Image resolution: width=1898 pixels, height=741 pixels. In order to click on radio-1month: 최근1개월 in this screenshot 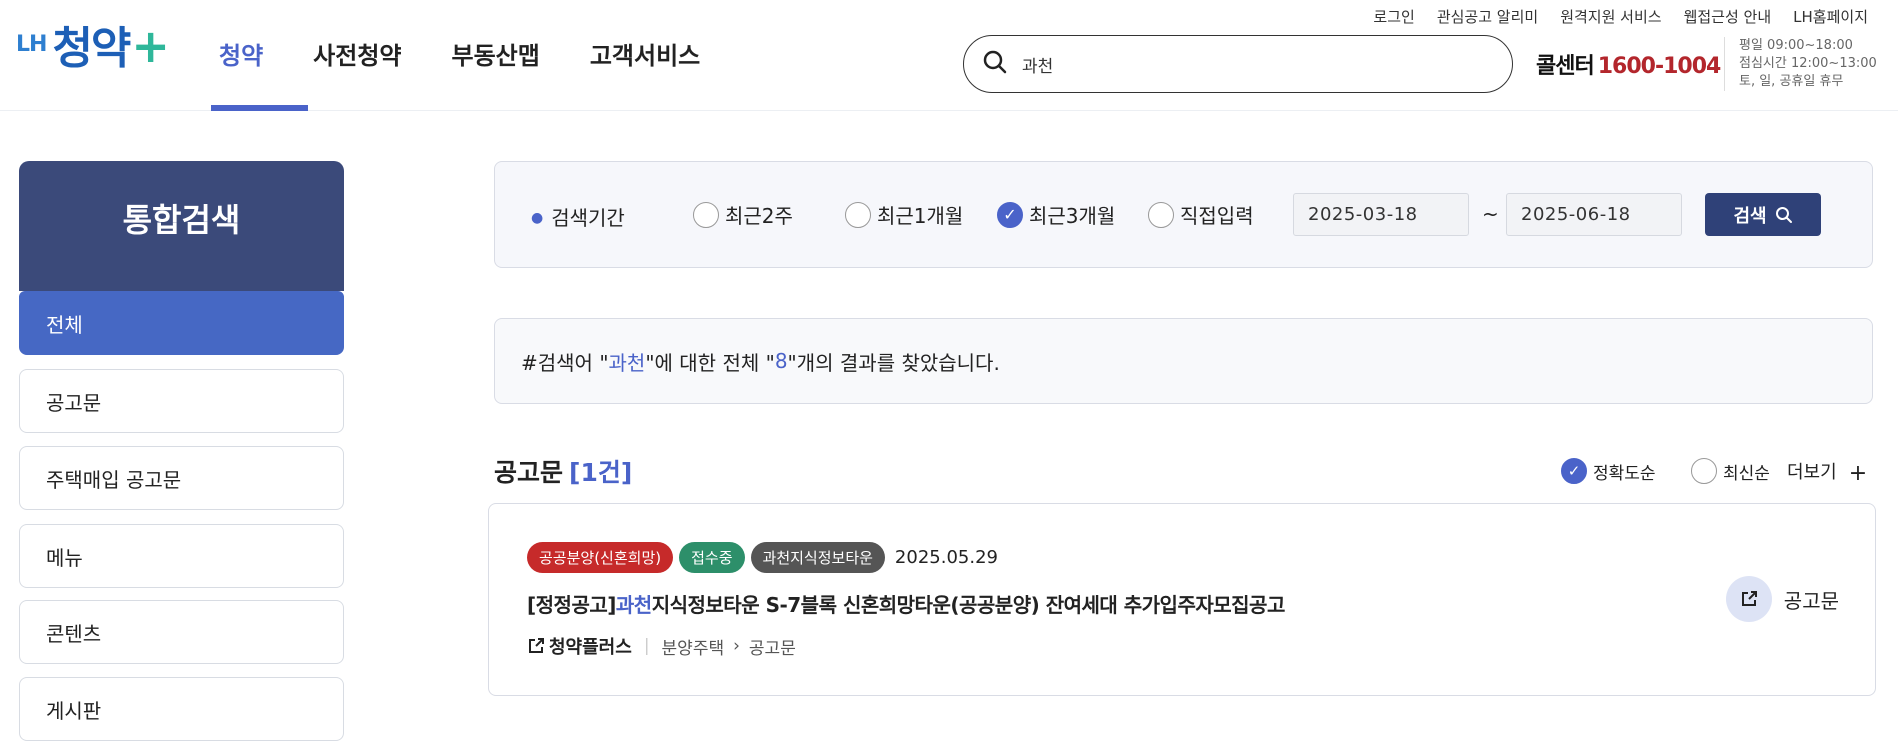, I will do `click(904, 214)`.